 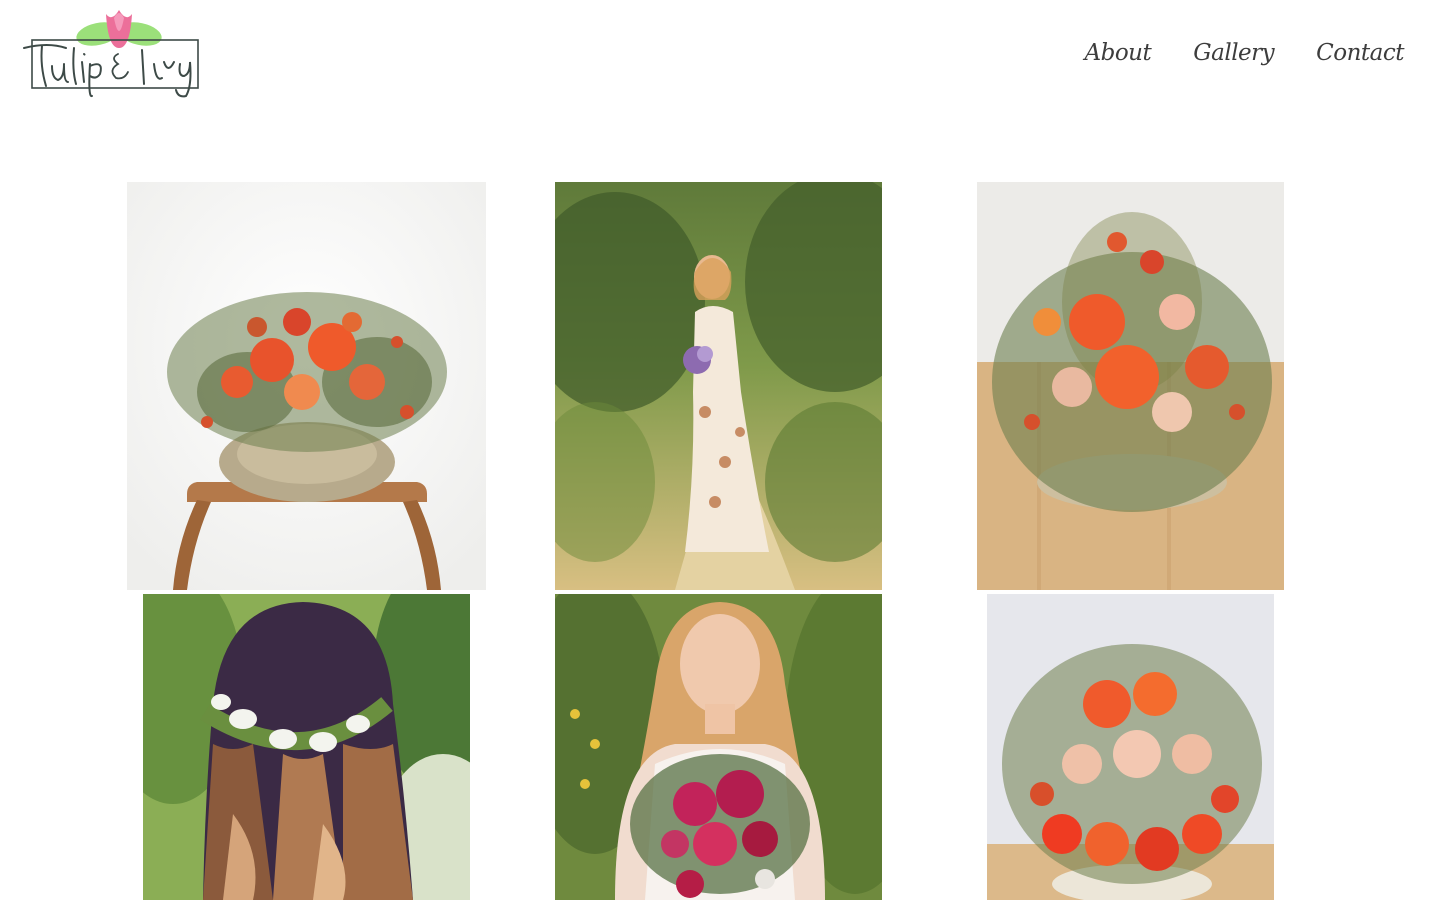 I want to click on tulip-and-ivy-logo, so click(x=111, y=51).